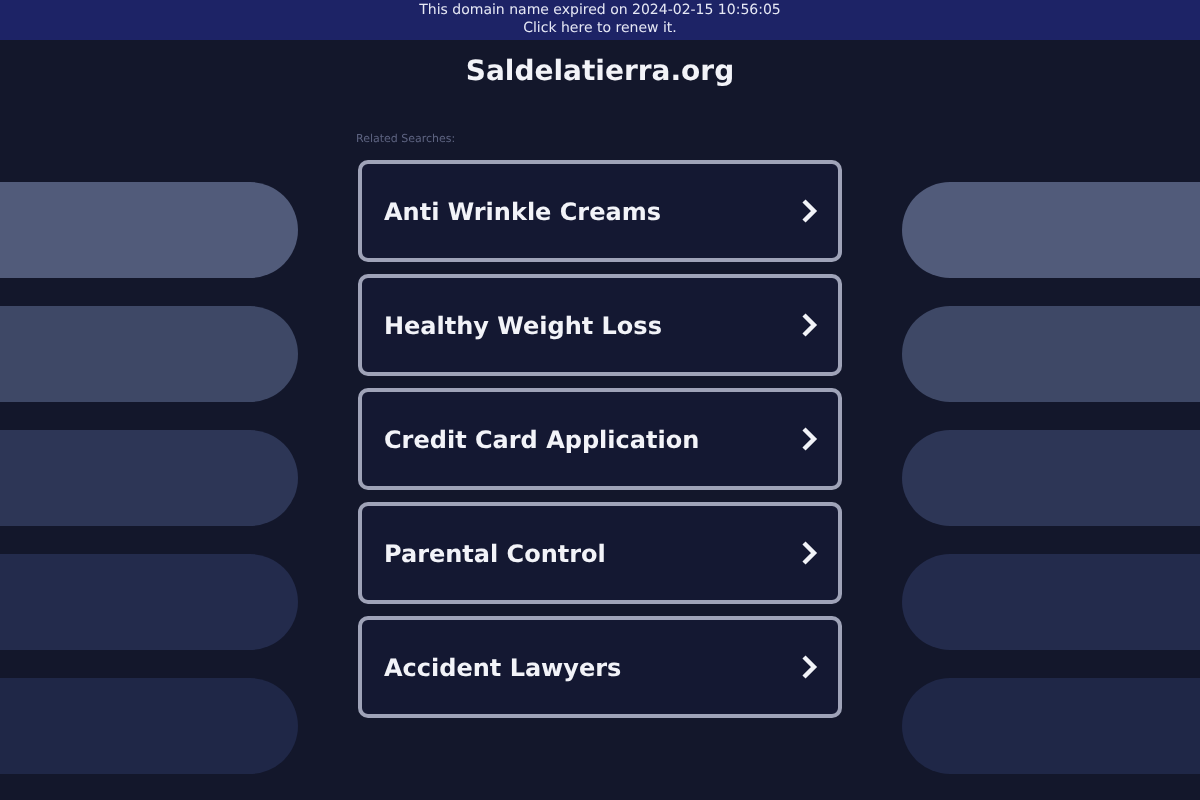 The image size is (1200, 800). Describe the element at coordinates (600, 72) in the screenshot. I see `site-title: Saldelatierra.org` at that location.